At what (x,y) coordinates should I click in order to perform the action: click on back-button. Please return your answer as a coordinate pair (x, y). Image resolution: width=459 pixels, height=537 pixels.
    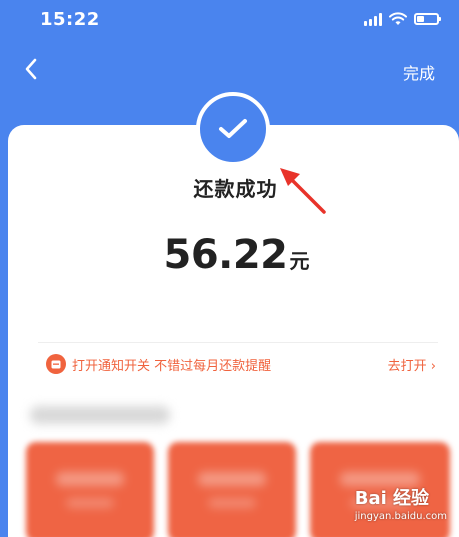
    Looking at the image, I should click on (31, 69).